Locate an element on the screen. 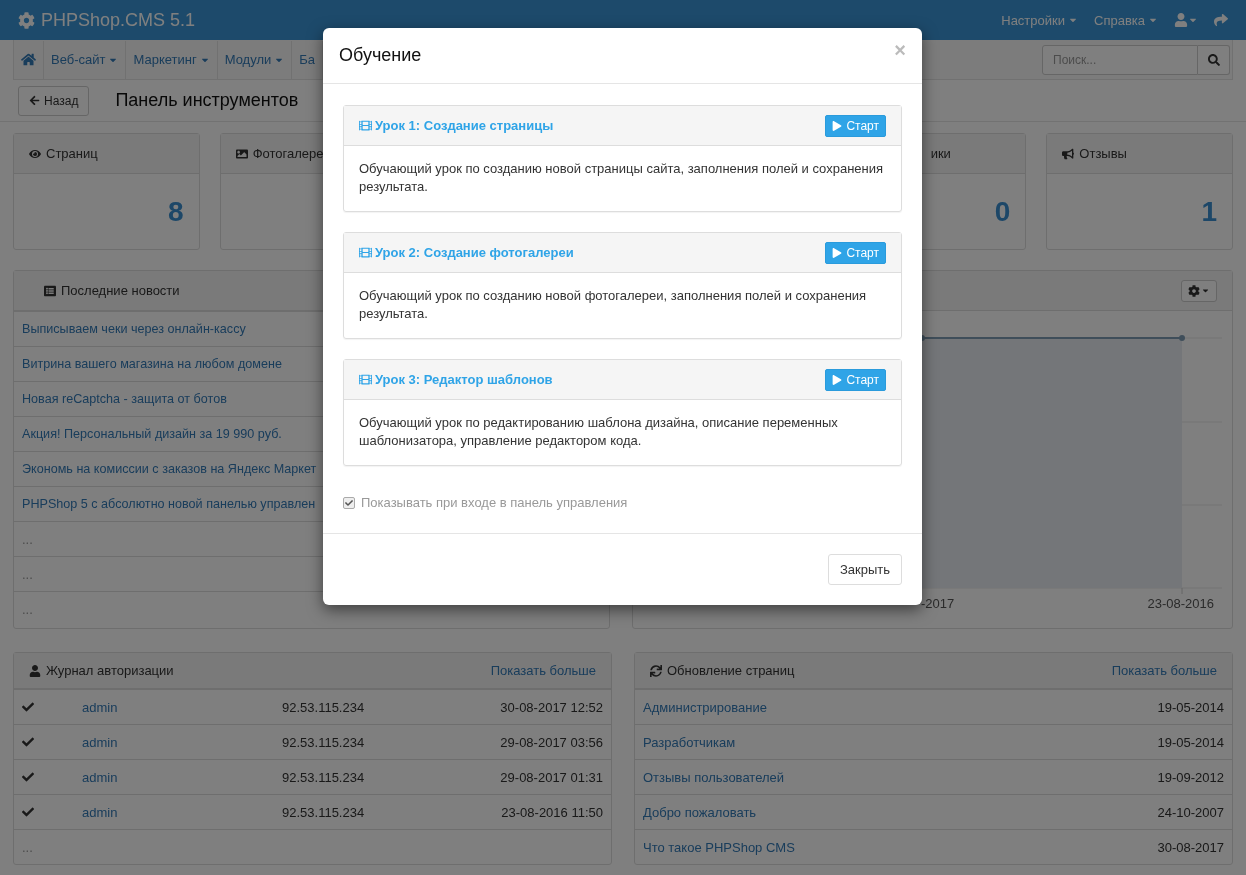 This screenshot has height=875, width=1246. lesson-title: Урок 1: Создание страницы is located at coordinates (464, 125).